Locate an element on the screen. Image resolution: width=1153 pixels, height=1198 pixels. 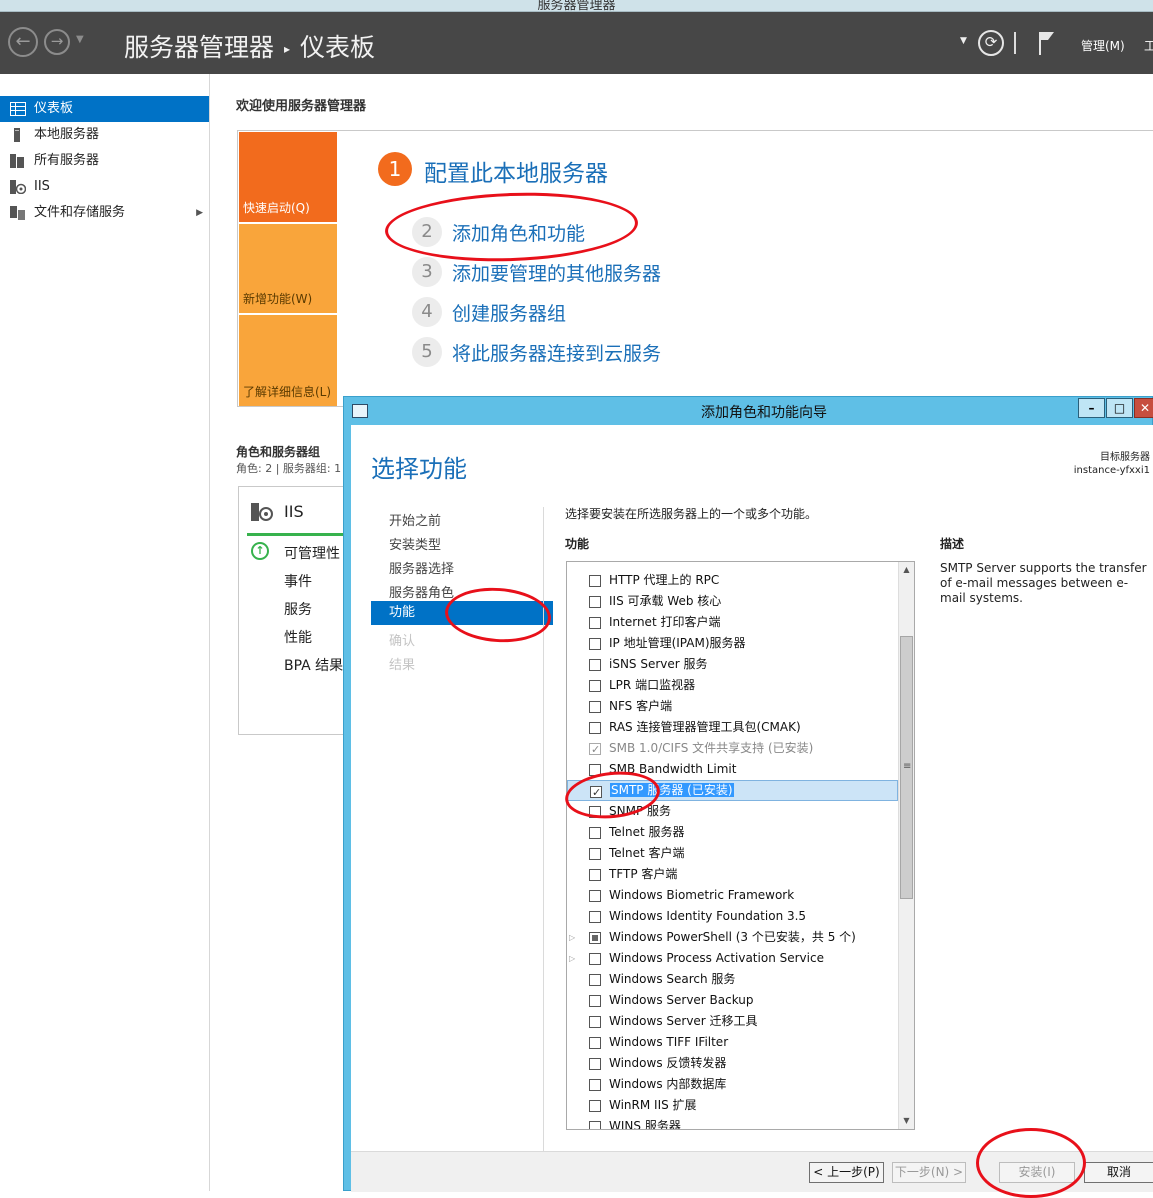
manage-menu: 管理(M) is located at coordinates (1103, 45).